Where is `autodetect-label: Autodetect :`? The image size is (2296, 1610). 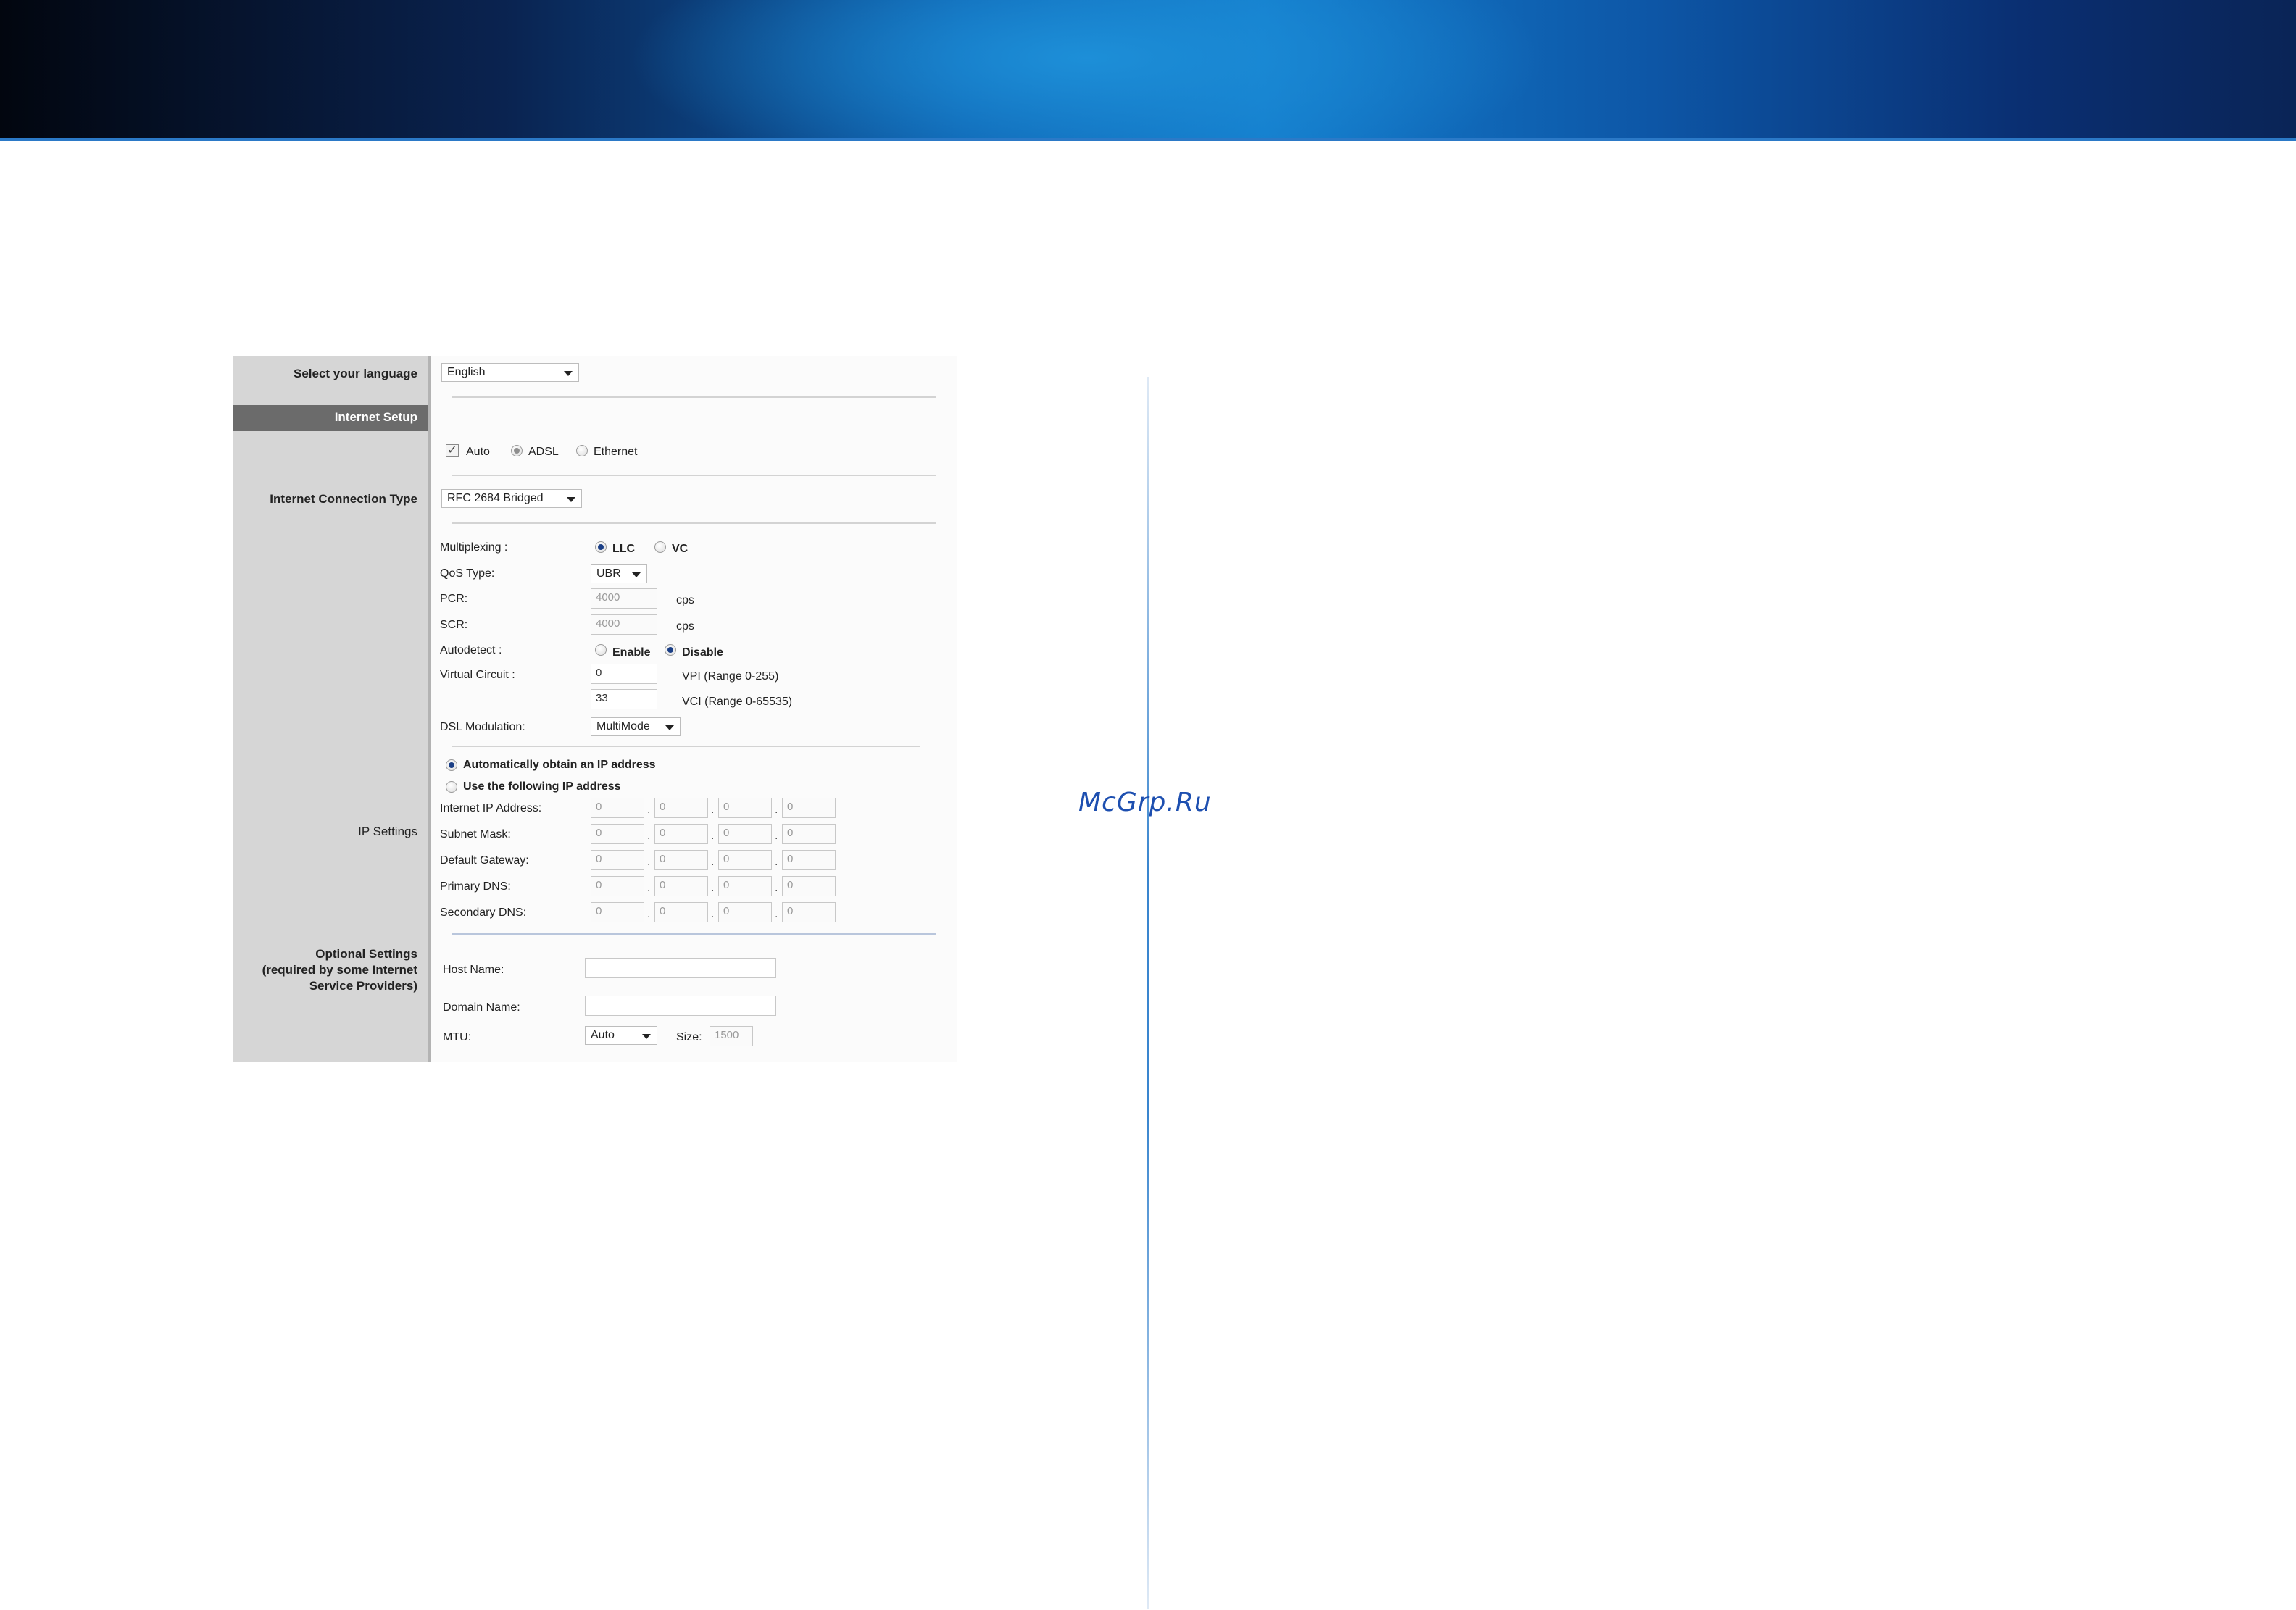 autodetect-label: Autodetect : is located at coordinates (471, 650).